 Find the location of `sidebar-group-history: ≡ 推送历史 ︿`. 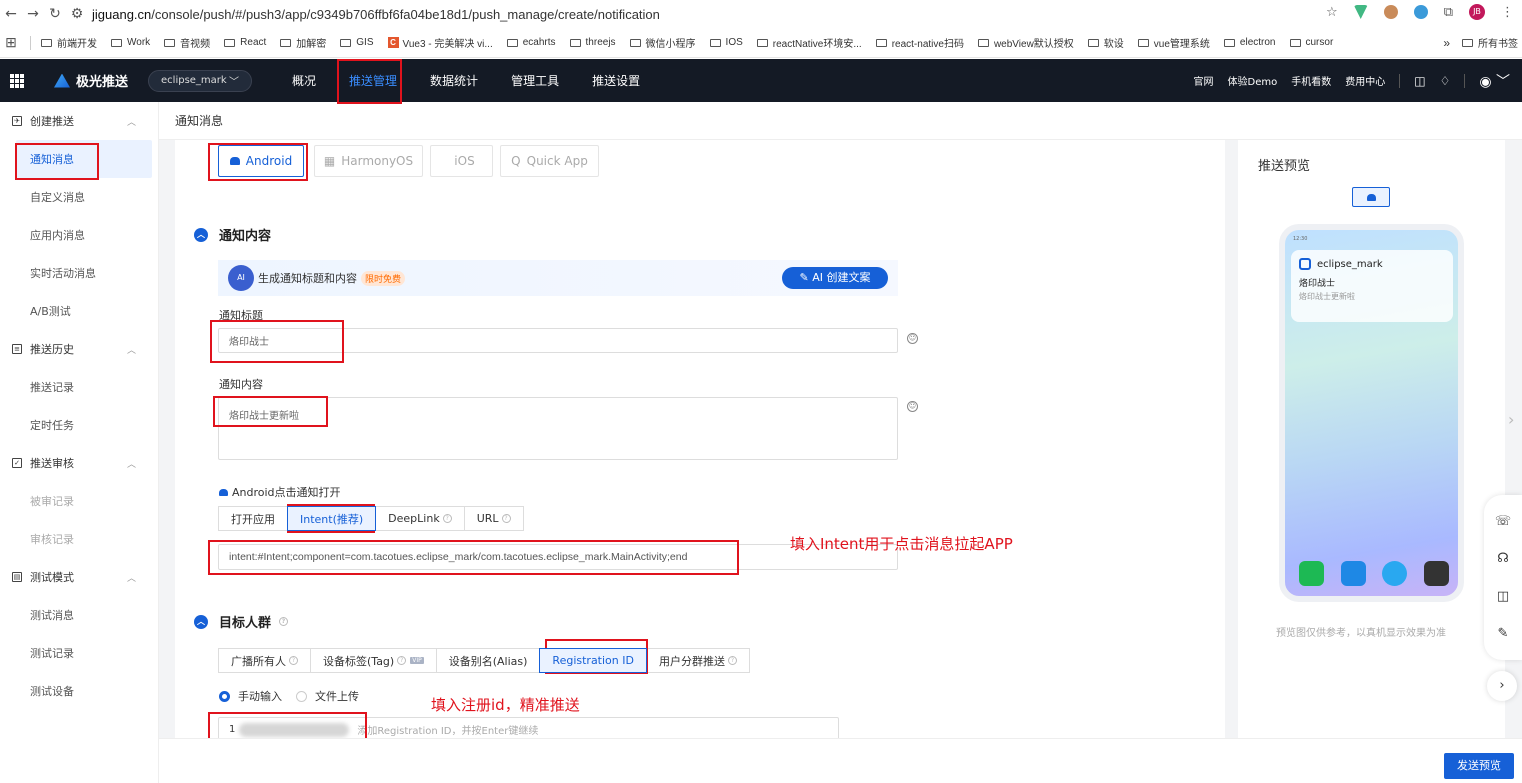

sidebar-group-history: ≡ 推送历史 ︿ is located at coordinates (79, 349).